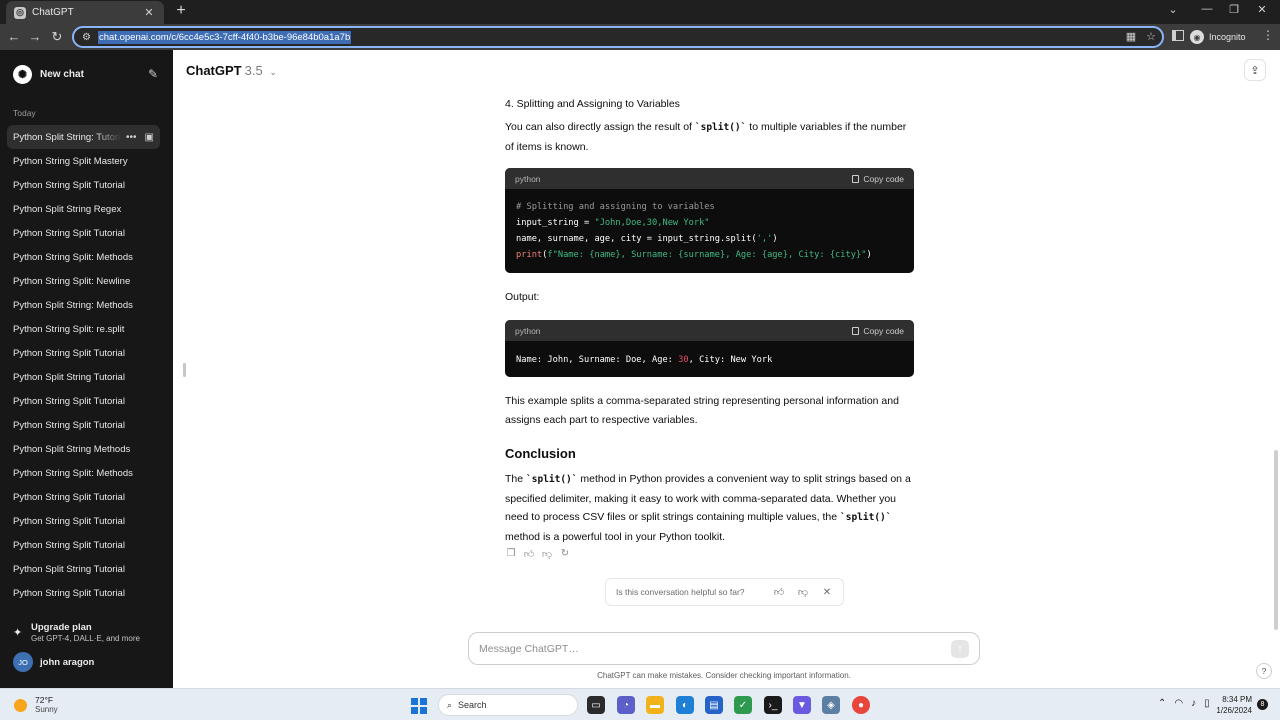 This screenshot has height=720, width=1280. Describe the element at coordinates (685, 705) in the screenshot. I see `edge-browser-icon: ◐` at that location.